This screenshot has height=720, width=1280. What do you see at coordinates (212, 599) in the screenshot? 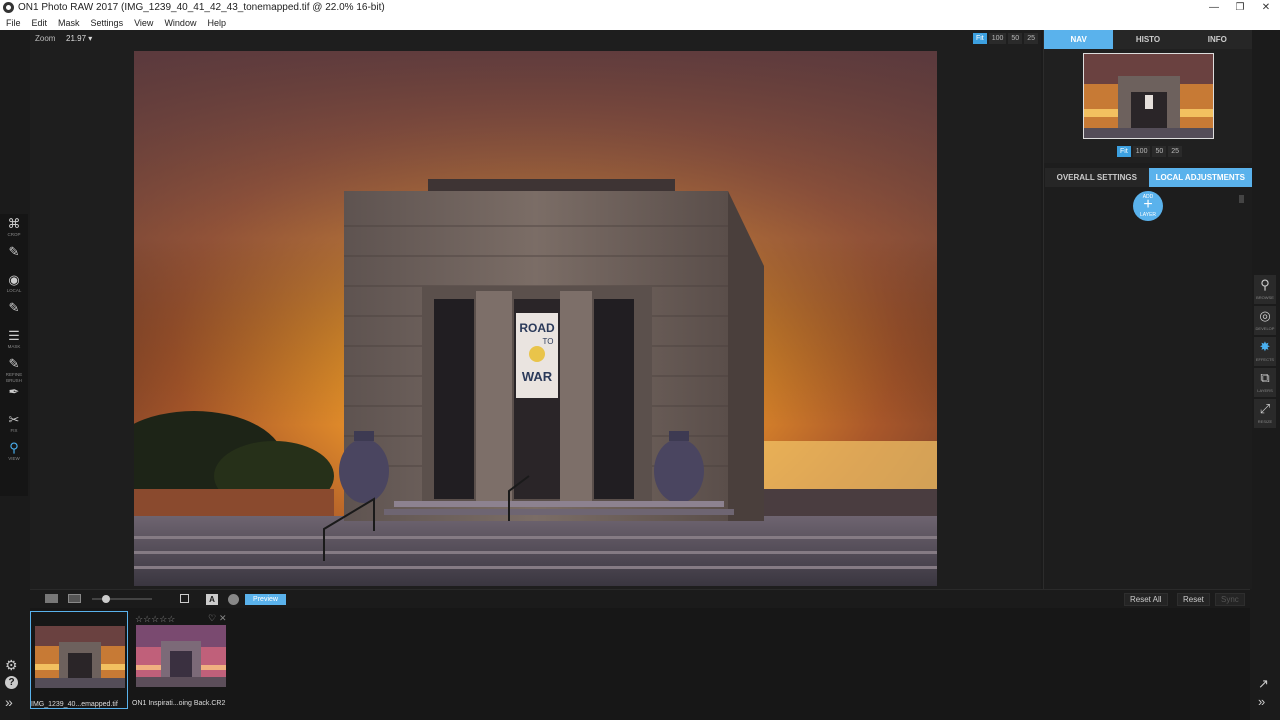
I see `auto-button: A` at bounding box center [212, 599].